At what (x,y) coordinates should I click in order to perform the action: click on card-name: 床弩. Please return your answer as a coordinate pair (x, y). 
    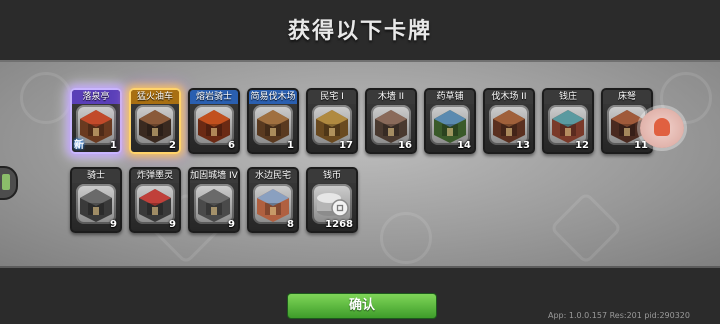
    Looking at the image, I should click on (627, 97).